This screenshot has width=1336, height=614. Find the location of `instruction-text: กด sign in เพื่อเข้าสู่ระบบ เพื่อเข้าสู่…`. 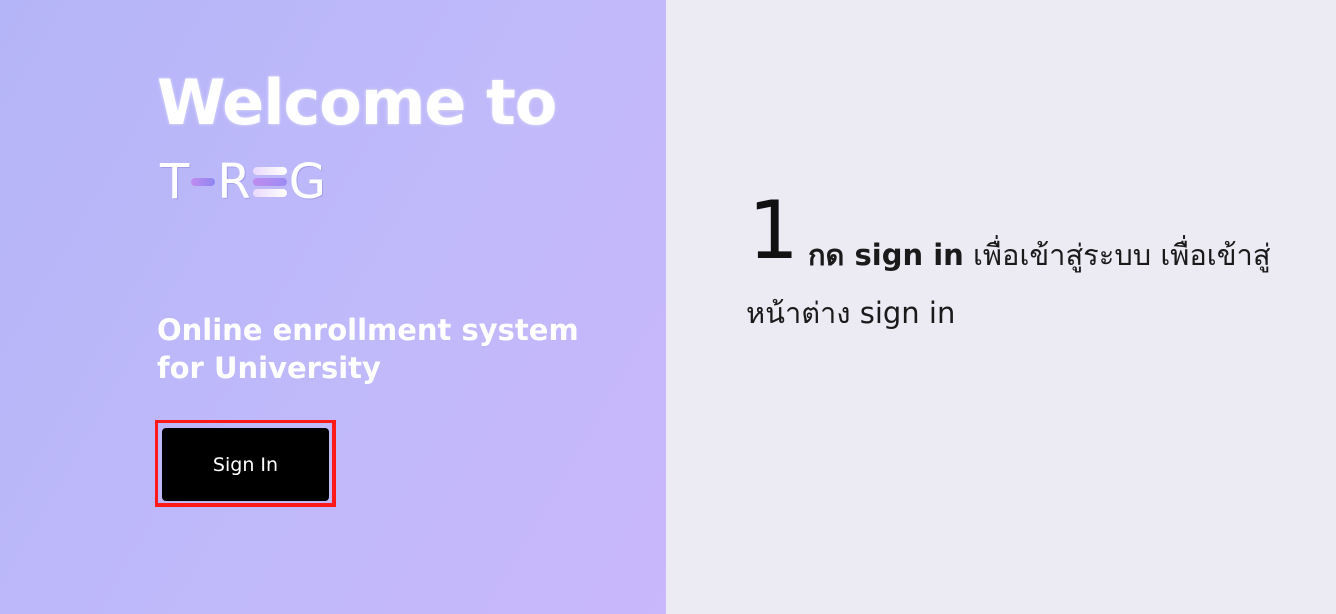

instruction-text: กด sign in เพื่อเข้าสู่ระบบ เพื่อเข้าสู่… is located at coordinates (1031, 284).